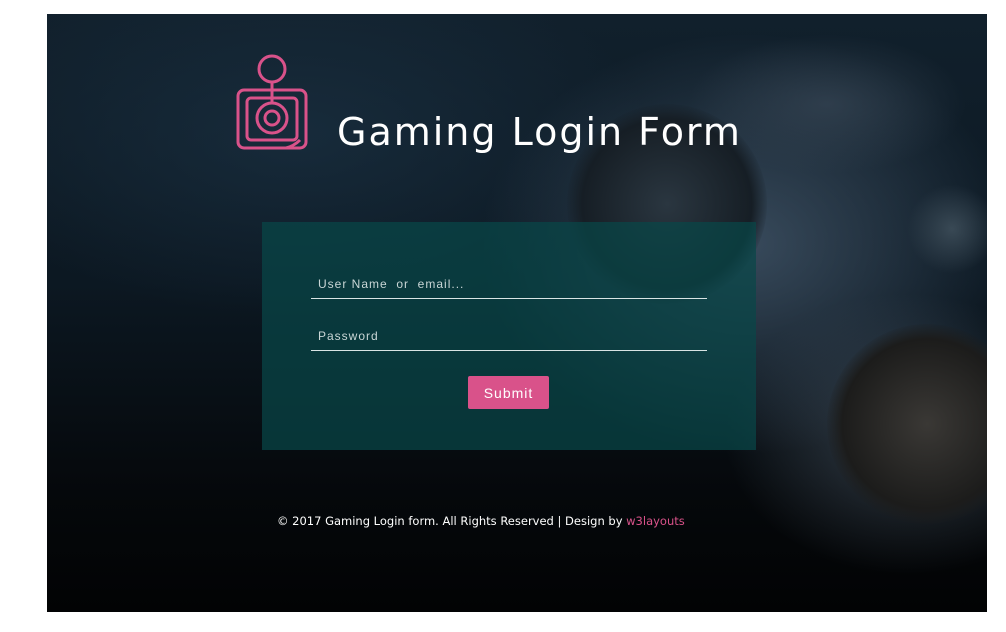 This screenshot has height=632, width=1006. Describe the element at coordinates (655, 521) in the screenshot. I see `designer-link: w3layouts` at that location.